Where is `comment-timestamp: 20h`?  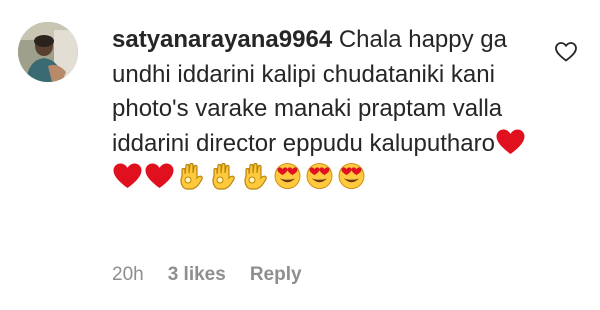
comment-timestamp: 20h is located at coordinates (128, 275).